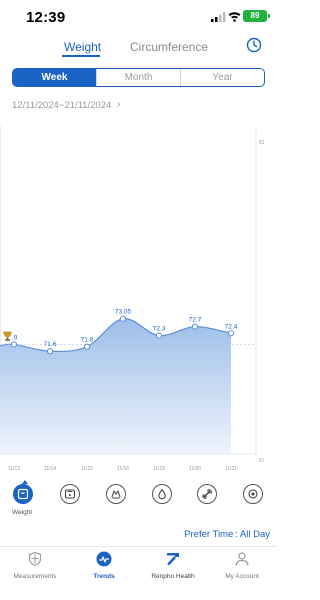 This screenshot has width=320, height=600. Describe the element at coordinates (242, 559) in the screenshot. I see `user-icon` at that location.